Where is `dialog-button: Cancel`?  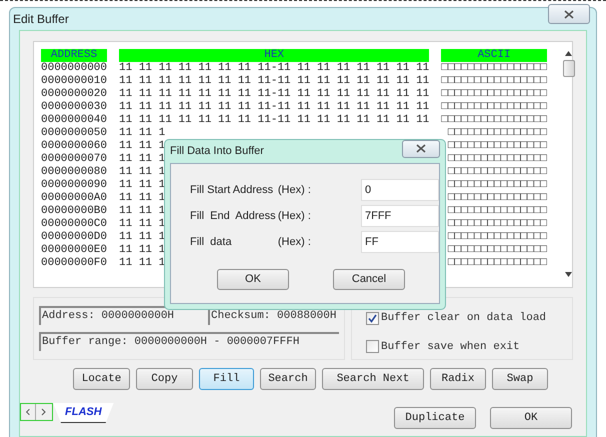
dialog-button: Cancel is located at coordinates (369, 279).